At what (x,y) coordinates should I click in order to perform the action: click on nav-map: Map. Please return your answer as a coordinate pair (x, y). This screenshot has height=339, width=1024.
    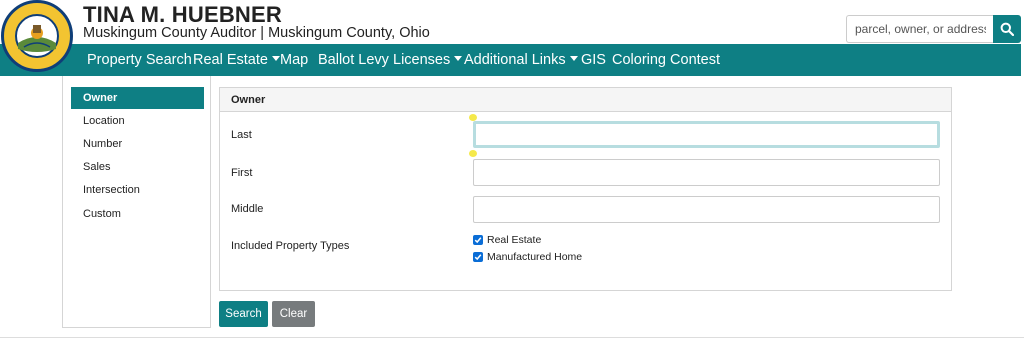
    Looking at the image, I should click on (294, 60).